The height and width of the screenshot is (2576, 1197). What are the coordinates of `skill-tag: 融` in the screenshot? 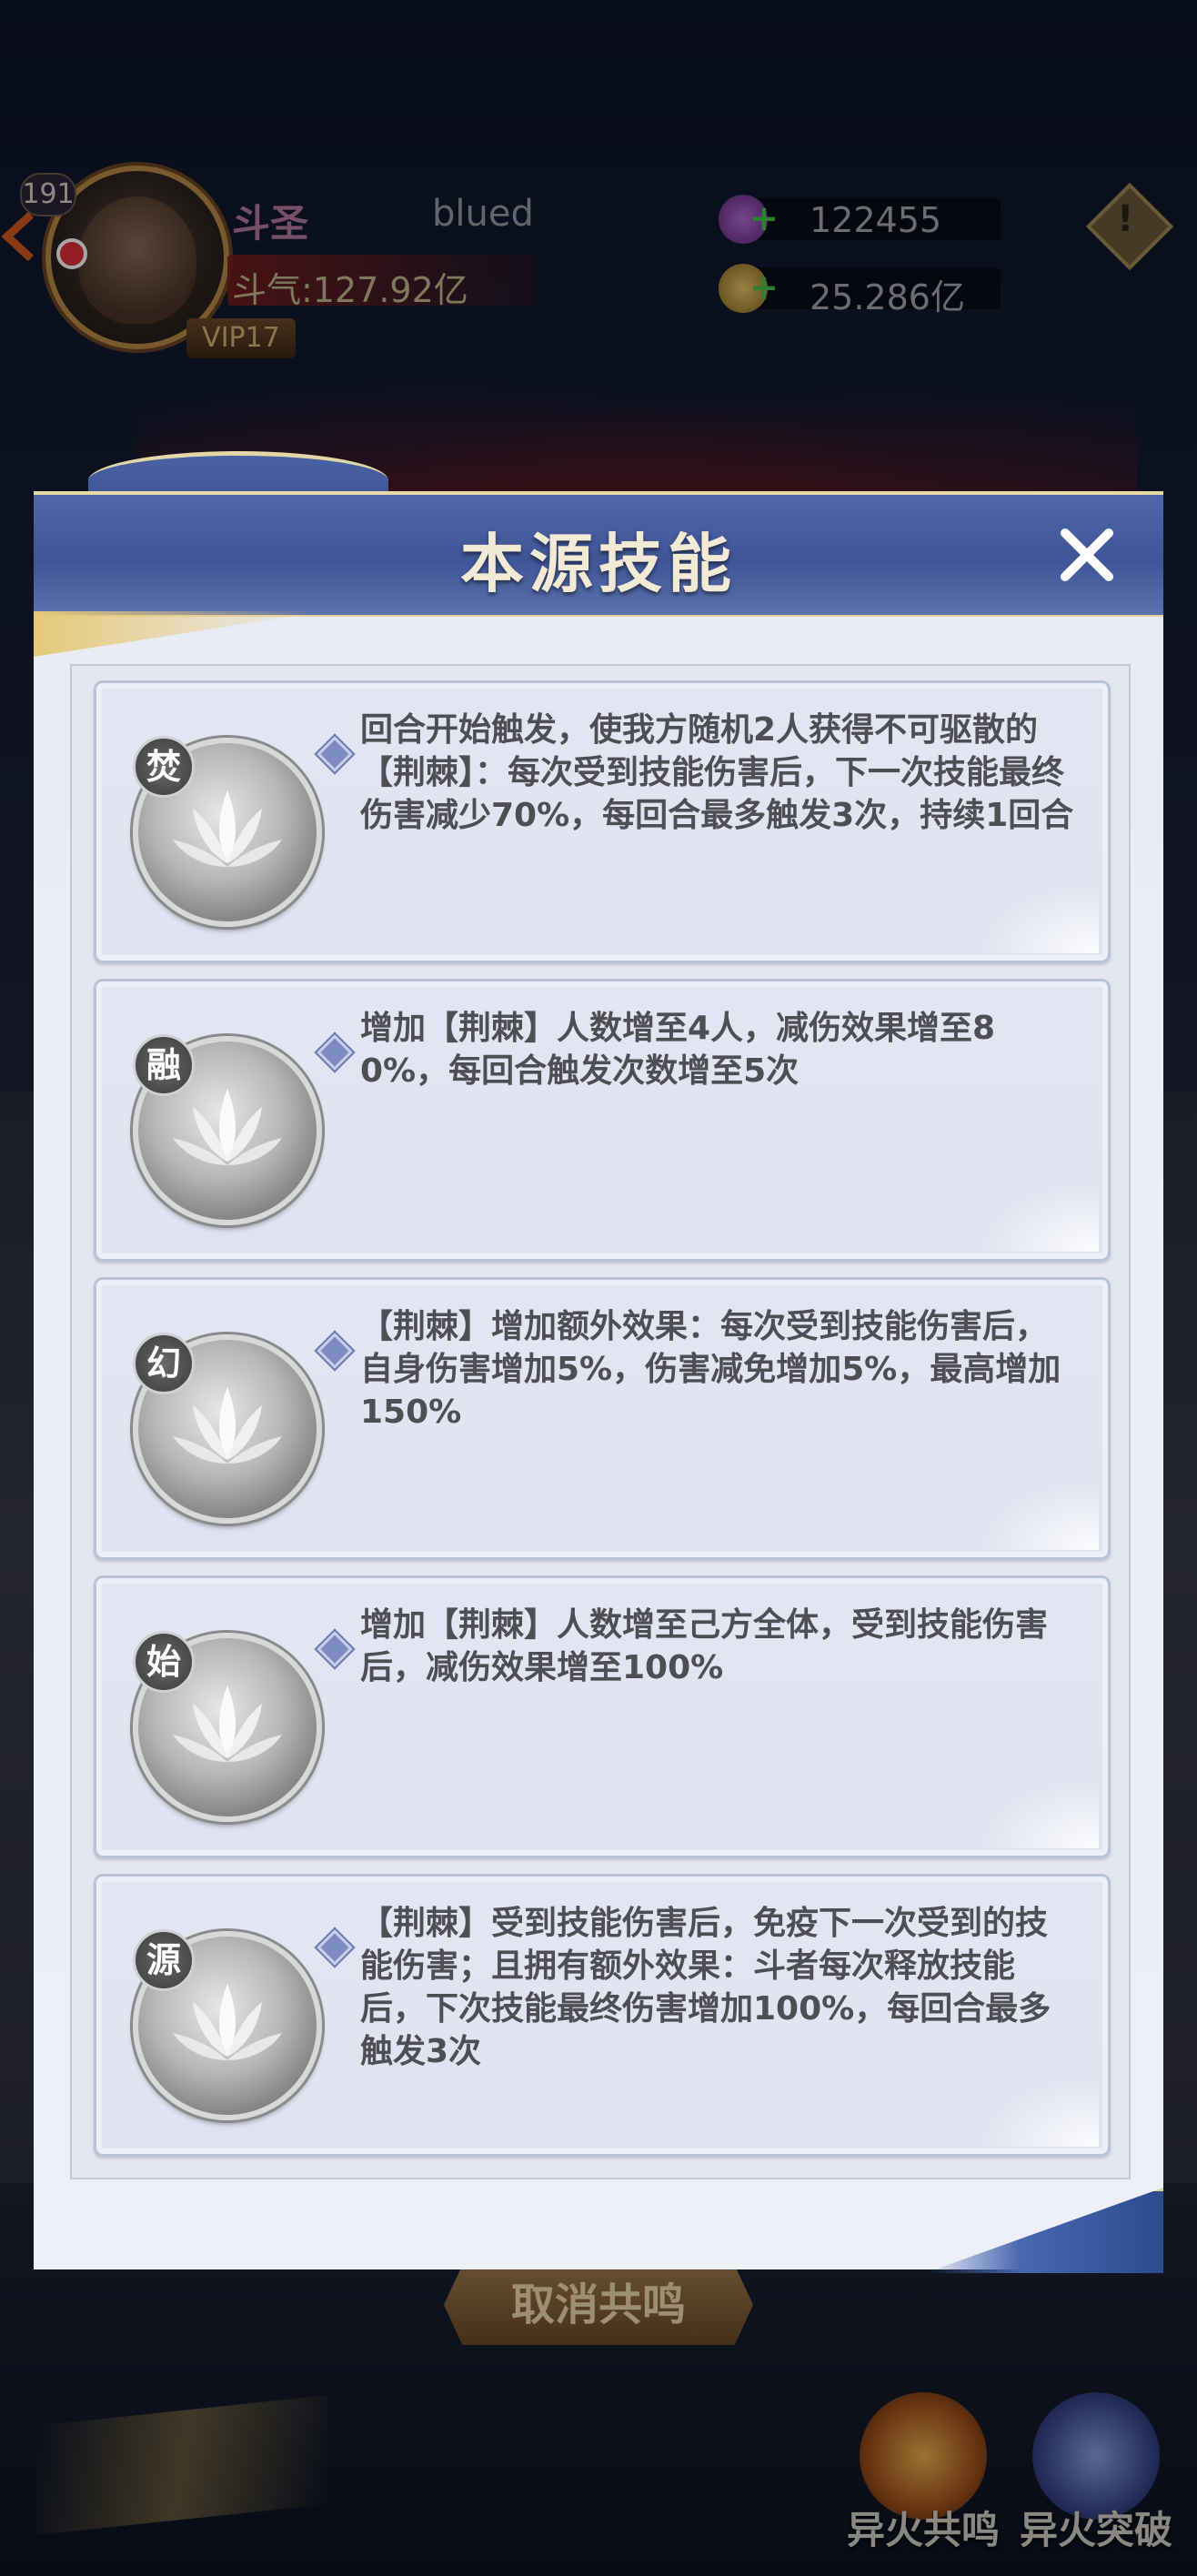 It's located at (164, 1065).